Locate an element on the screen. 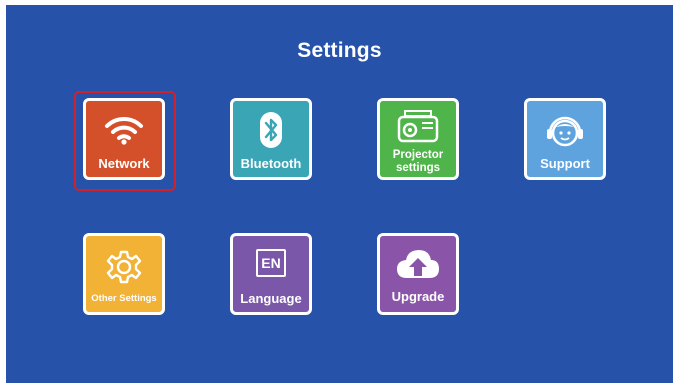  gear-icon is located at coordinates (124, 267).